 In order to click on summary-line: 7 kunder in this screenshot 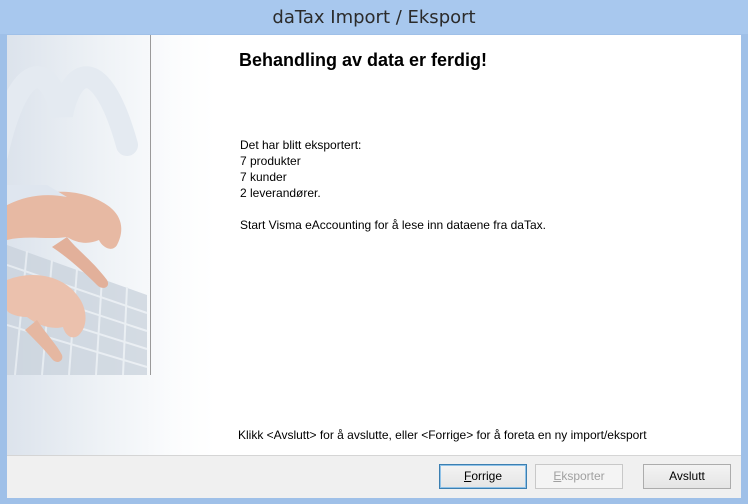, I will do `click(263, 177)`.